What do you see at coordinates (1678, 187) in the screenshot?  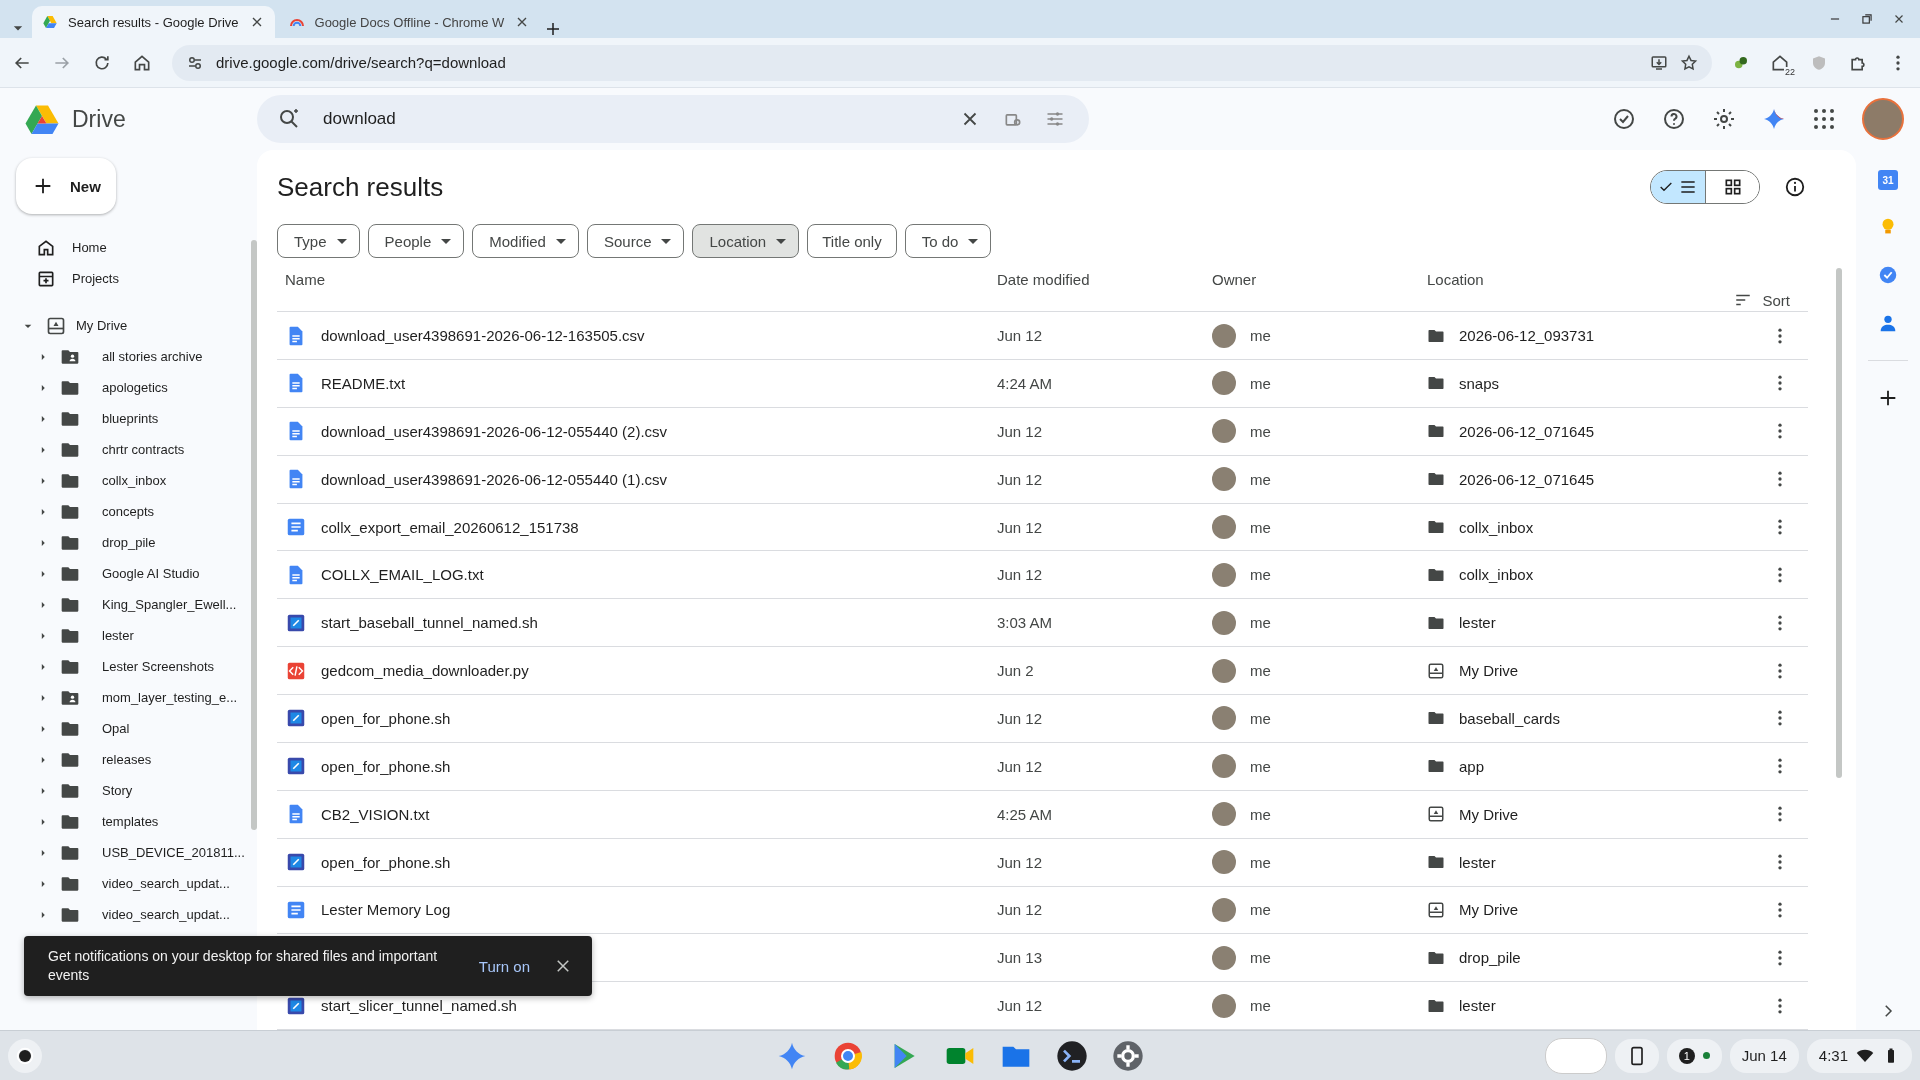 I see `list-view-button` at bounding box center [1678, 187].